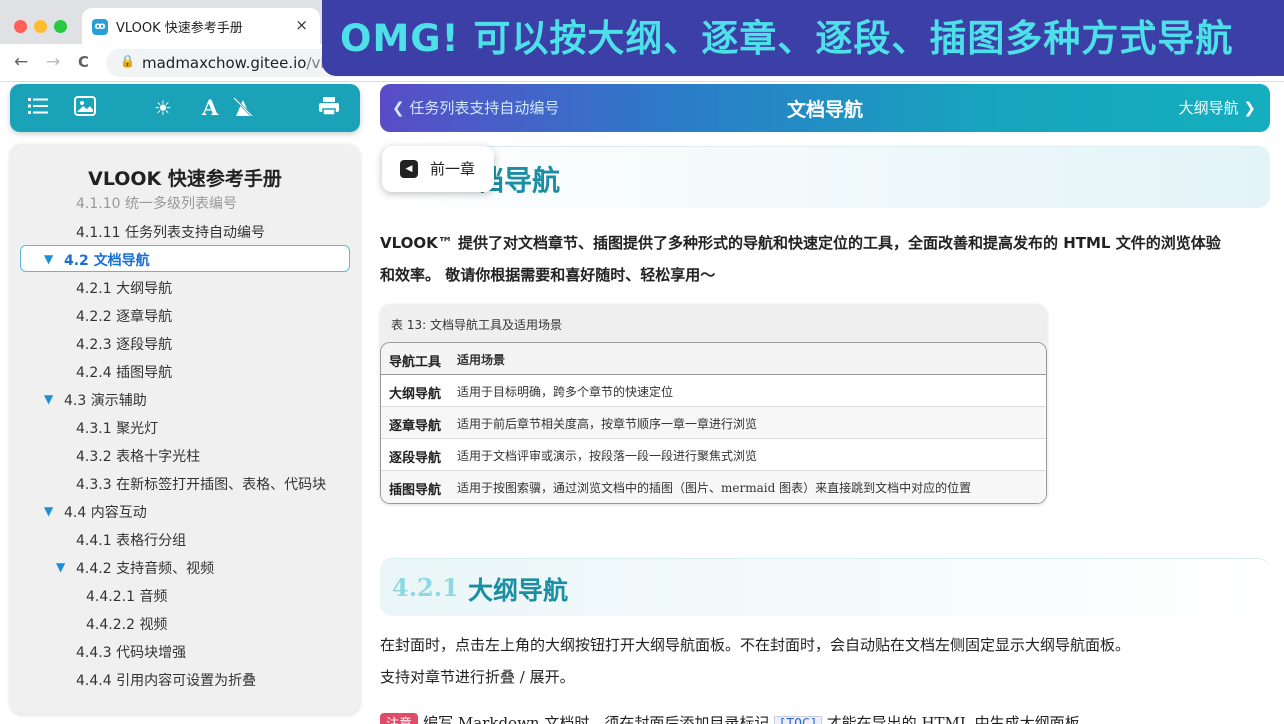 Image resolution: width=1284 pixels, height=724 pixels. Describe the element at coordinates (144, 317) in the screenshot. I see `outline-label: 逐章导航` at that location.